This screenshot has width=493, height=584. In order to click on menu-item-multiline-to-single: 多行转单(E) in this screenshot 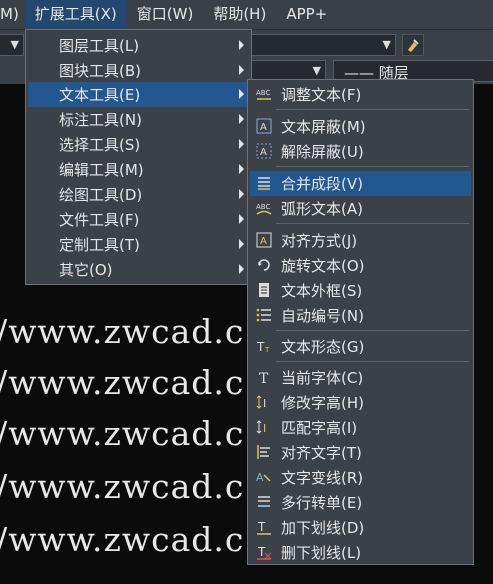, I will do `click(360, 502)`.